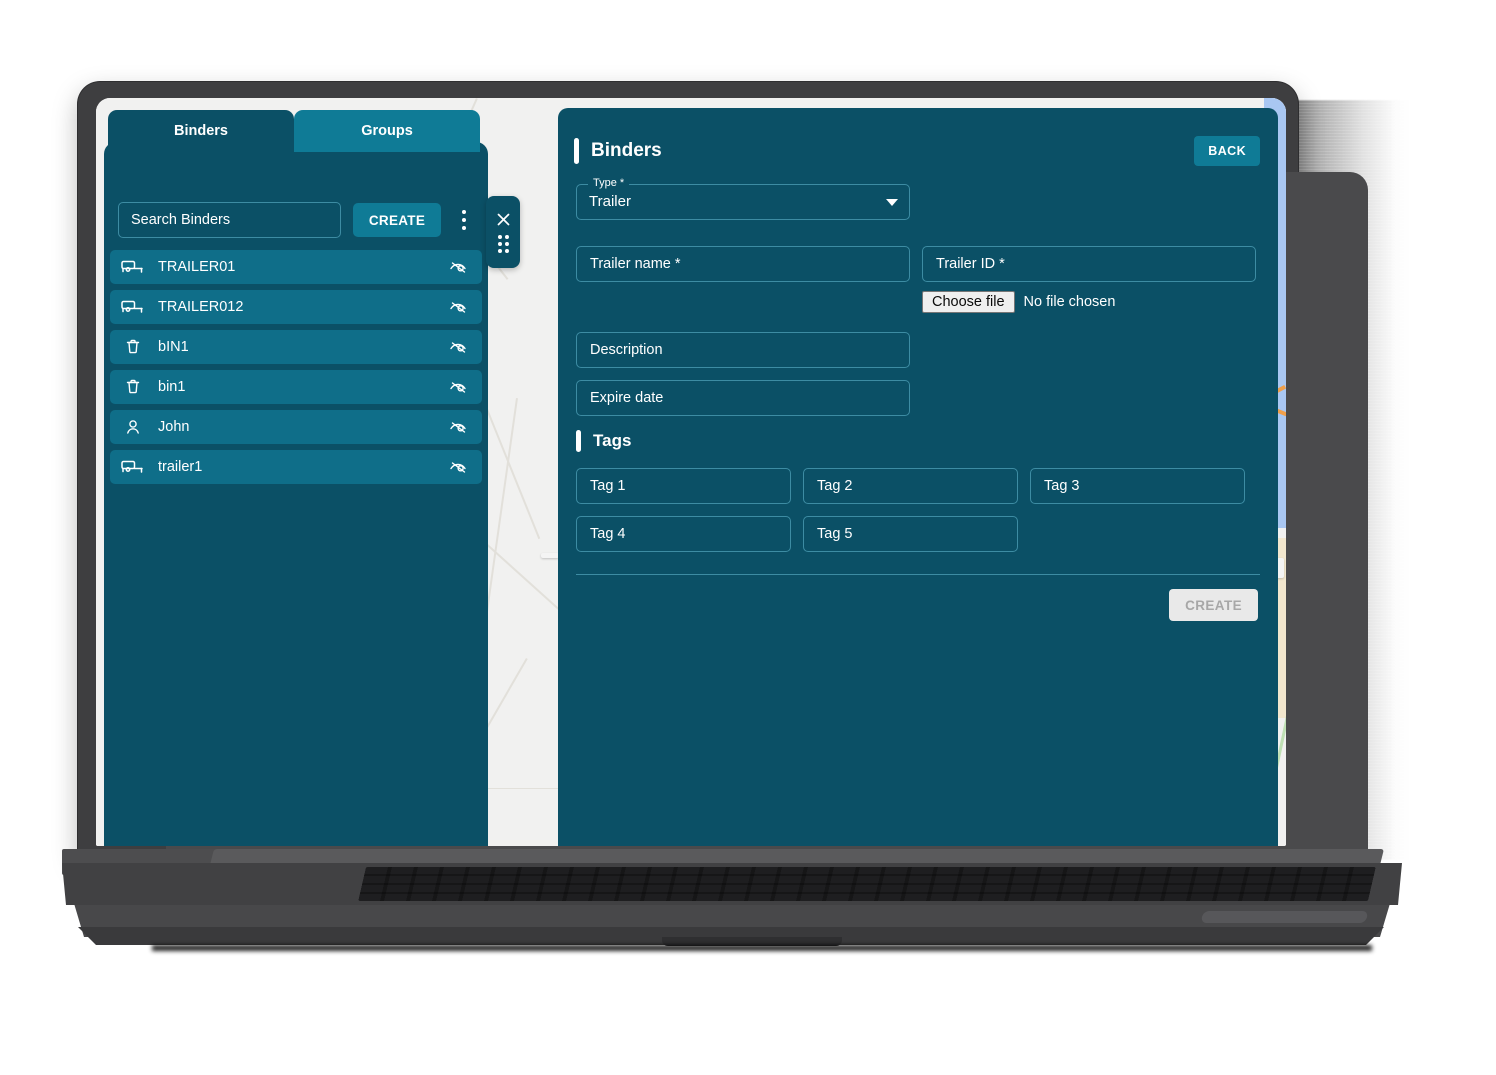 The width and height of the screenshot is (1496, 1075). I want to click on laptop-keyboard, so click(867, 884).